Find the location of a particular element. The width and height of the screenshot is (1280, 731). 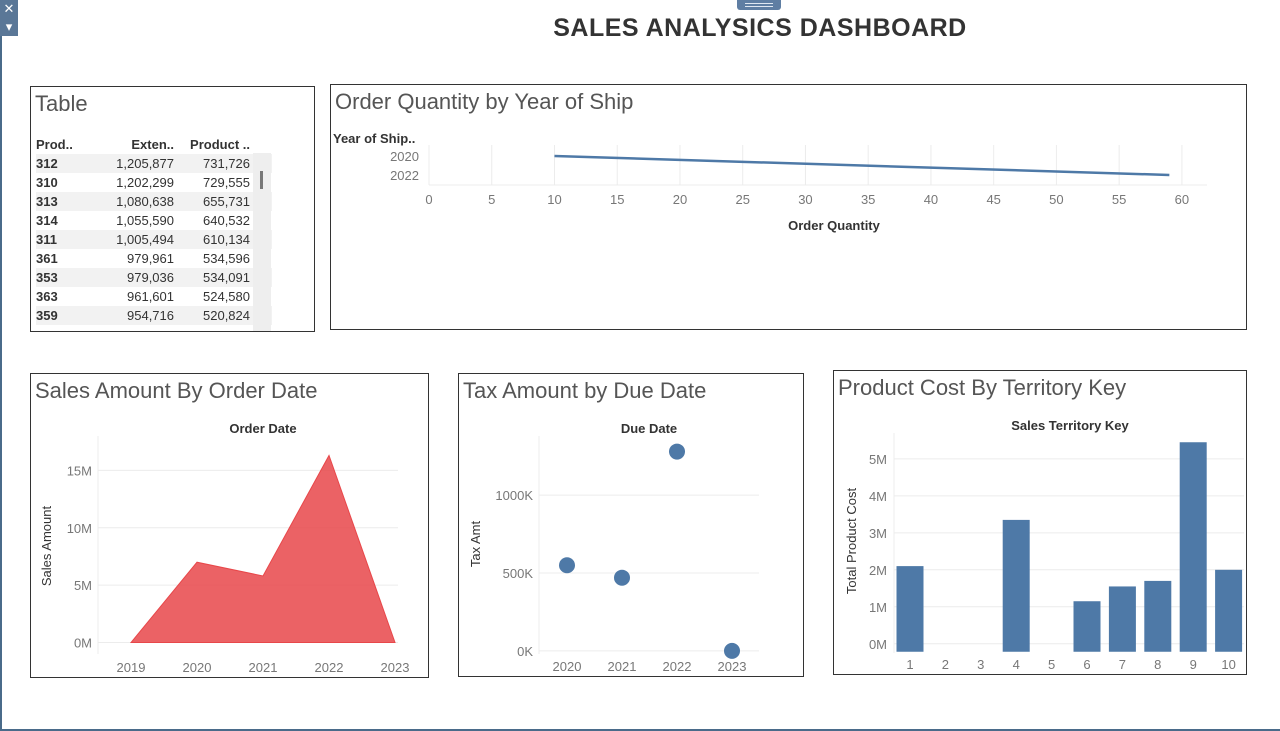

x-tick-label: 20 is located at coordinates (680, 199).